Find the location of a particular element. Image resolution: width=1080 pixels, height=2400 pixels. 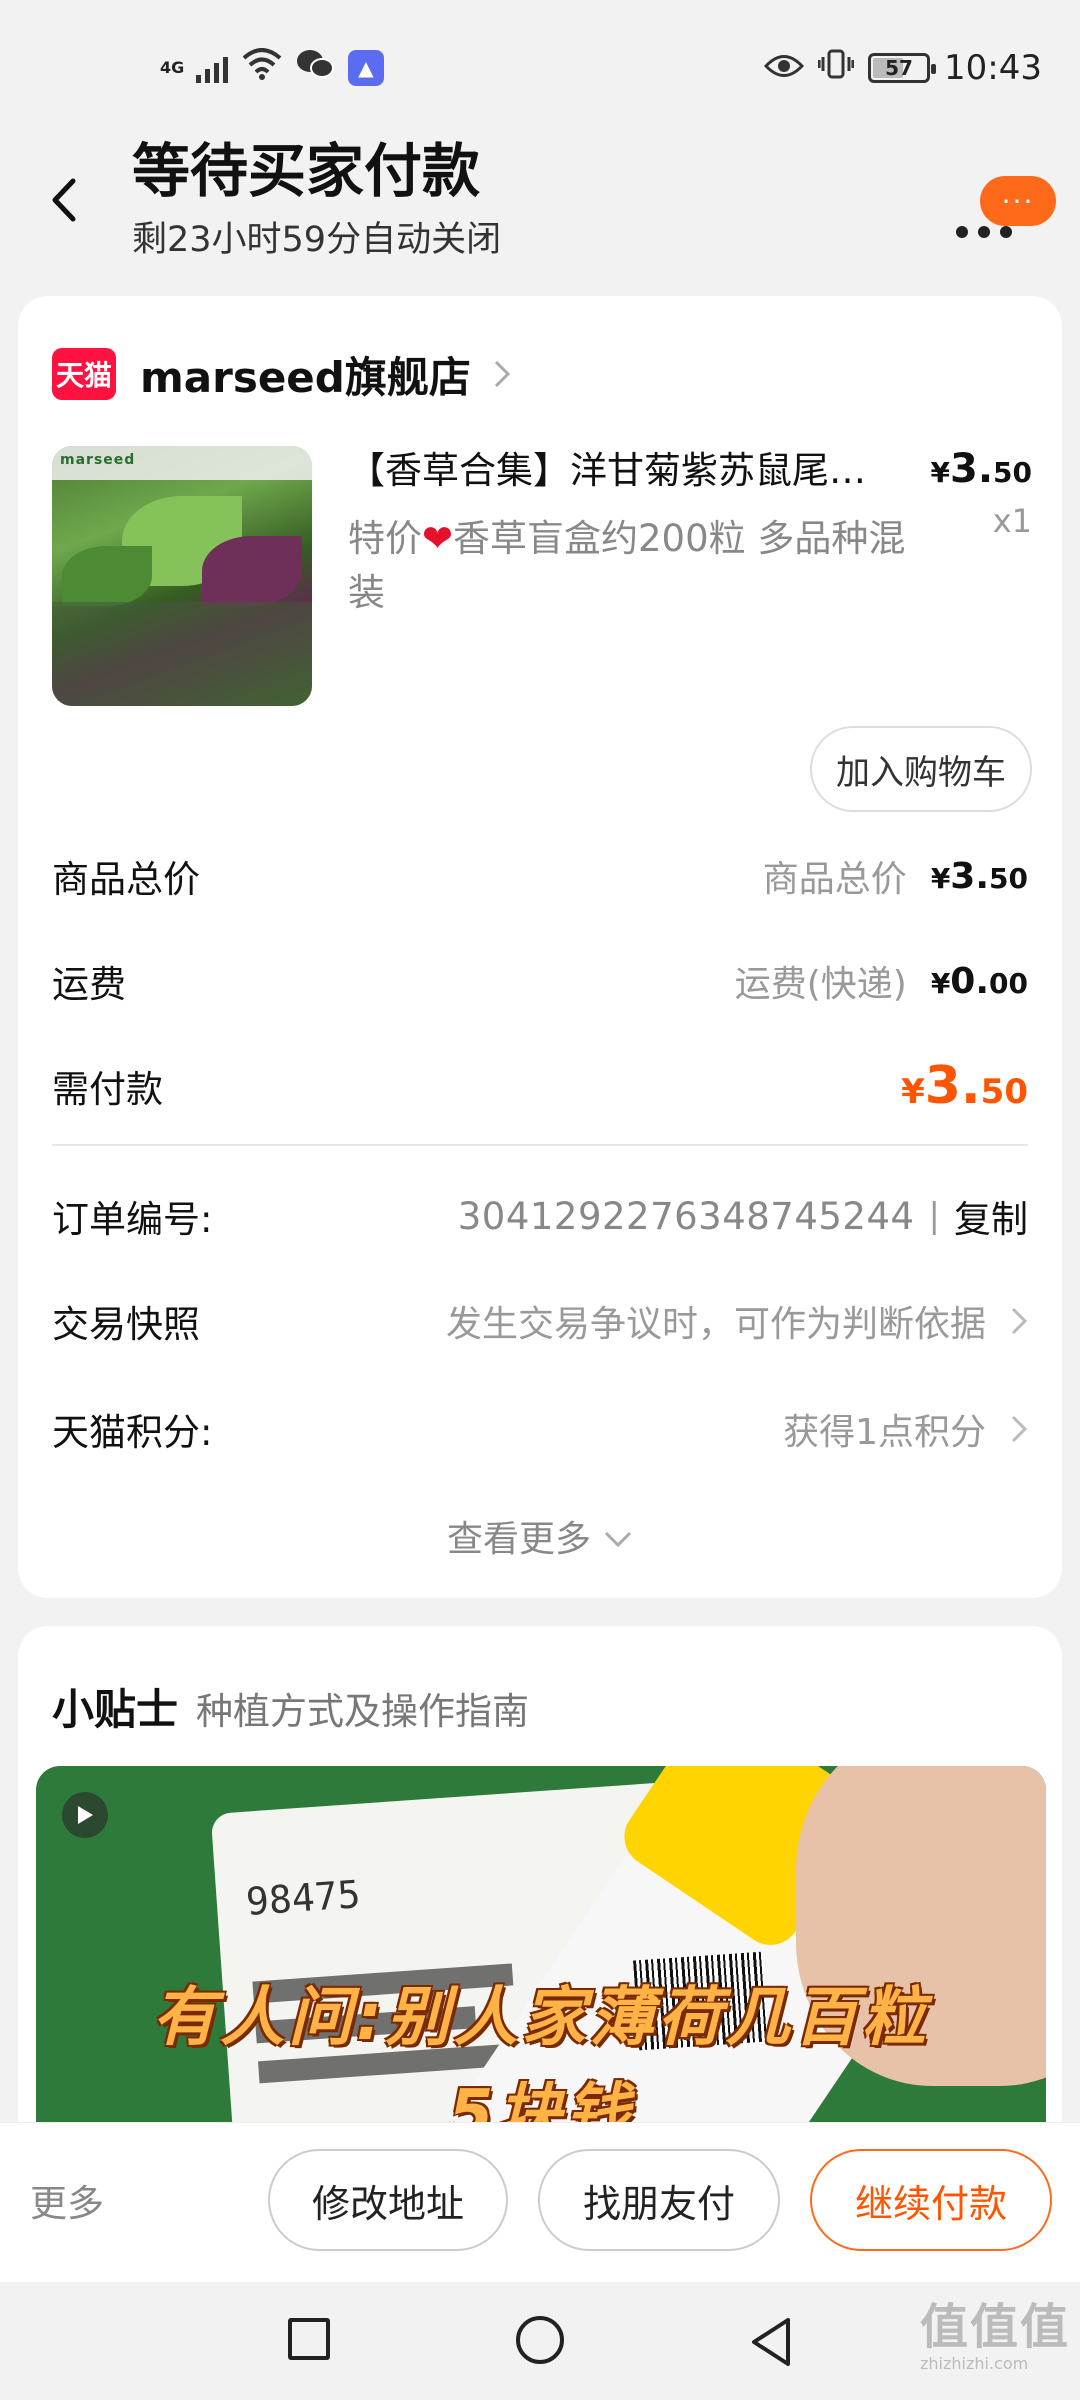

battery-icon: 57 is located at coordinates (902, 68).